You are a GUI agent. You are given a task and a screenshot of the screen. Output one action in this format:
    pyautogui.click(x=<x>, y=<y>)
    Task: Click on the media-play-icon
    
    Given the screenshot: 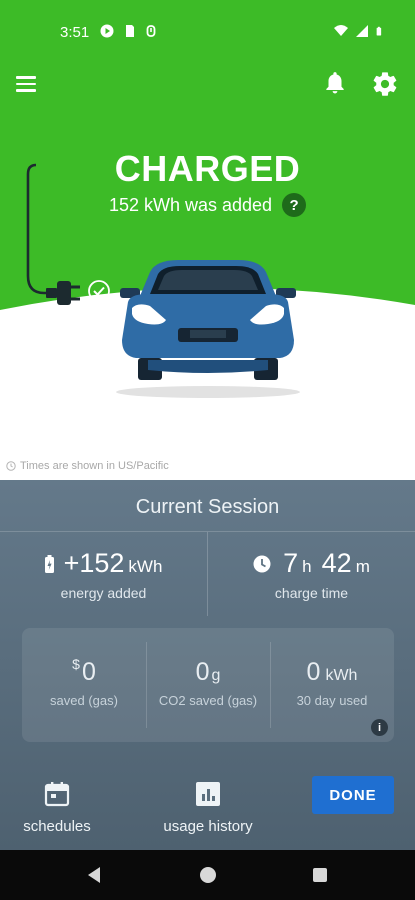 What is the action you would take?
    pyautogui.click(x=107, y=31)
    